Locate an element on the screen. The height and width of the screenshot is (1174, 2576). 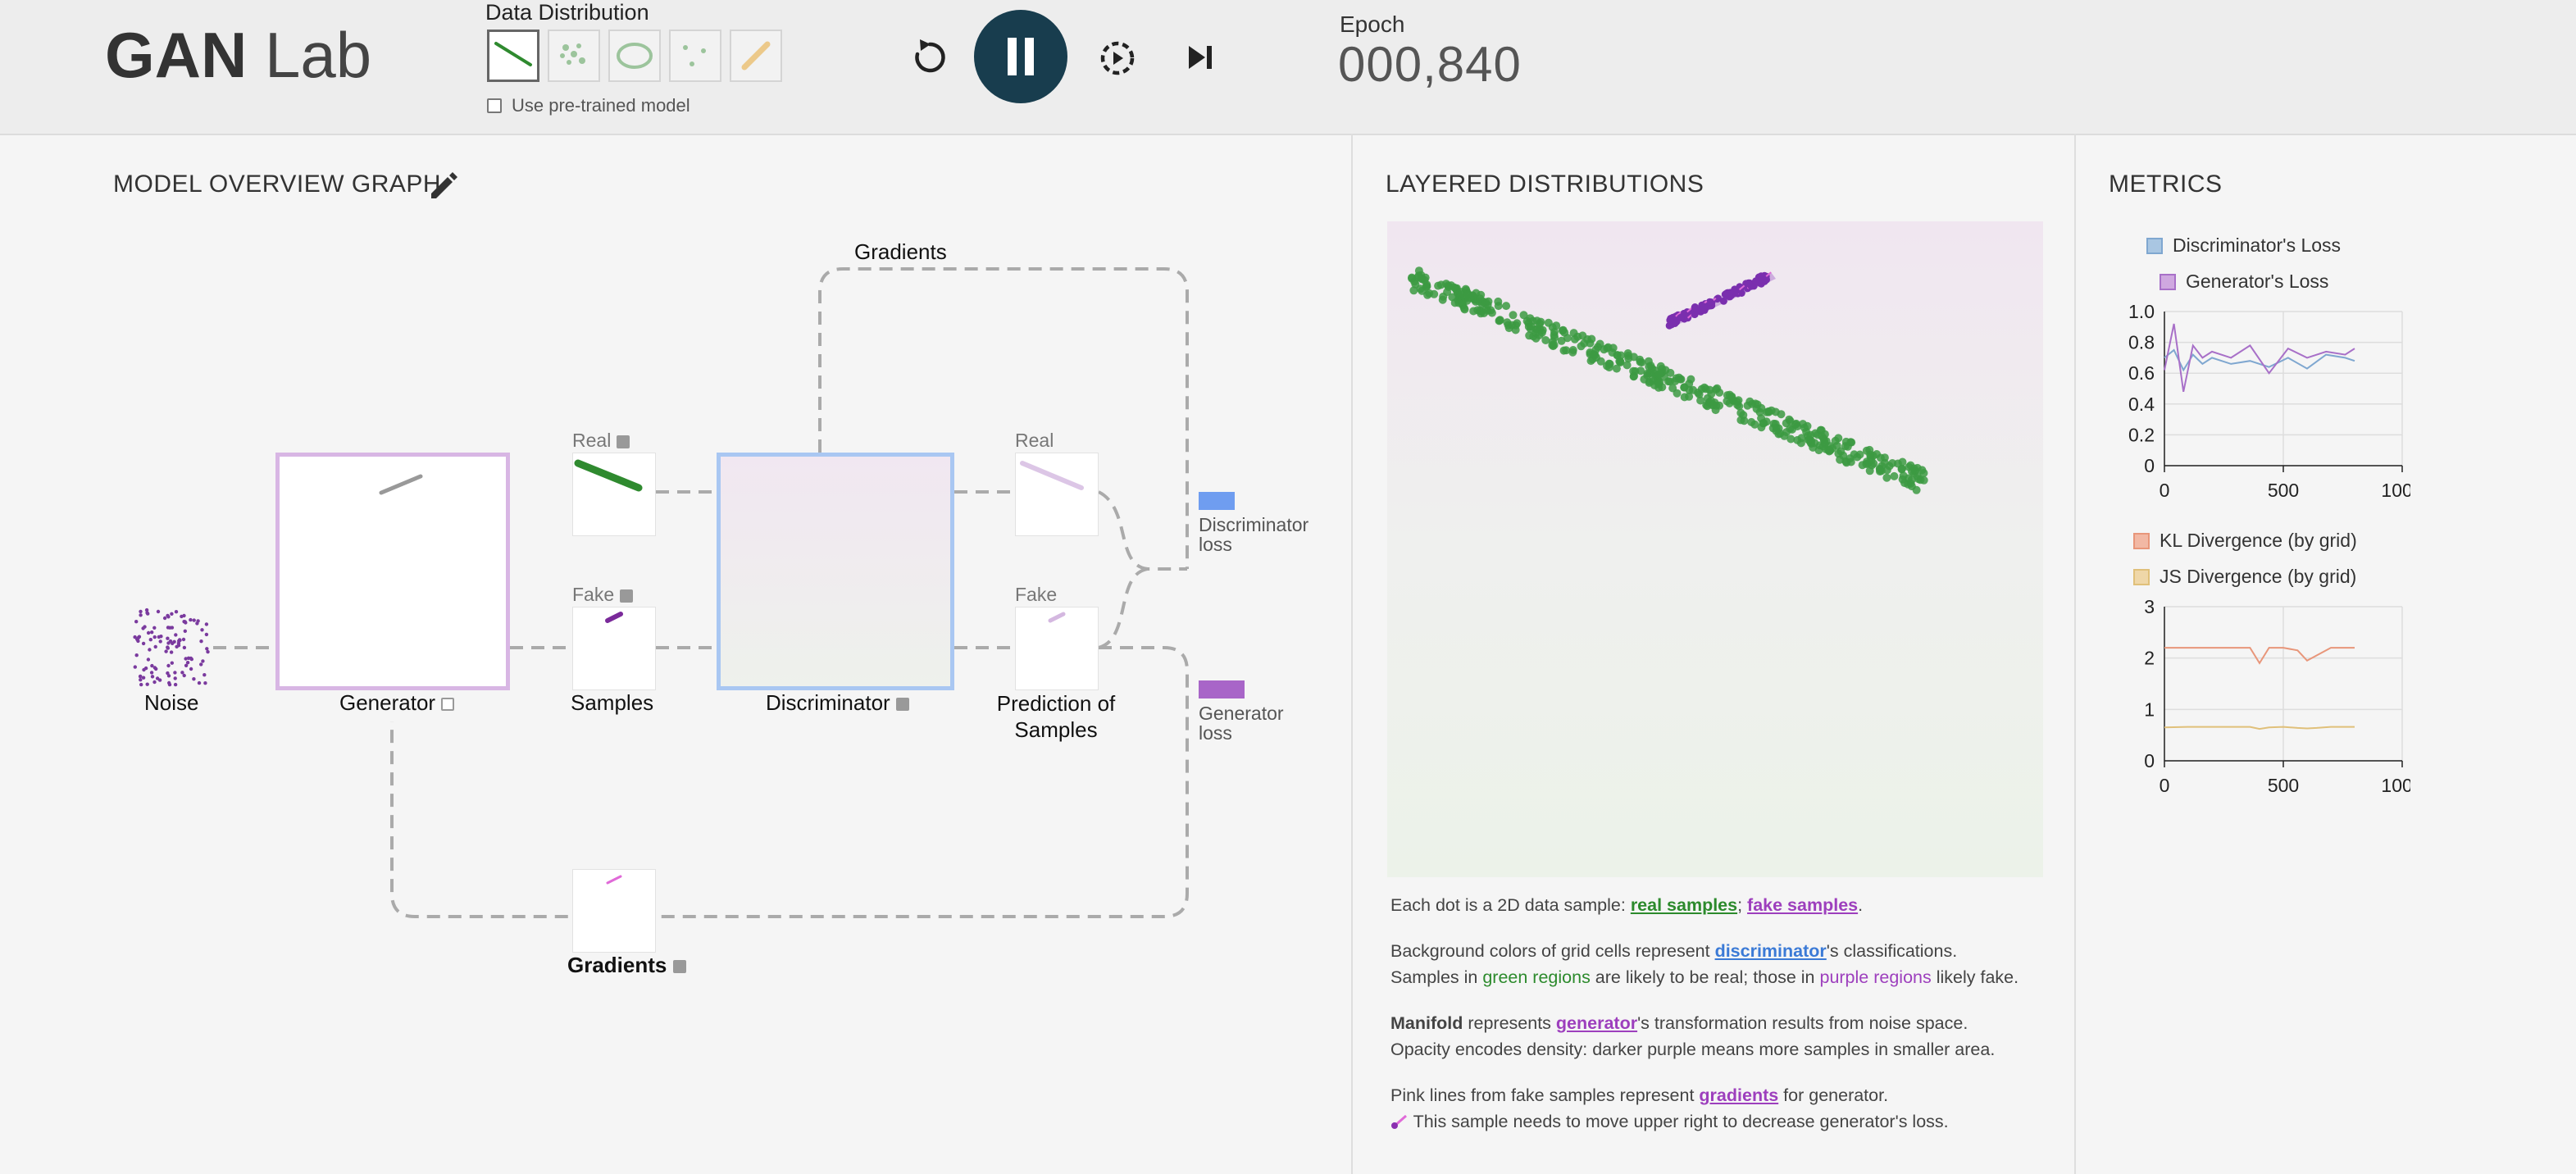
disc-loss-swatch is located at coordinates (2154, 246).